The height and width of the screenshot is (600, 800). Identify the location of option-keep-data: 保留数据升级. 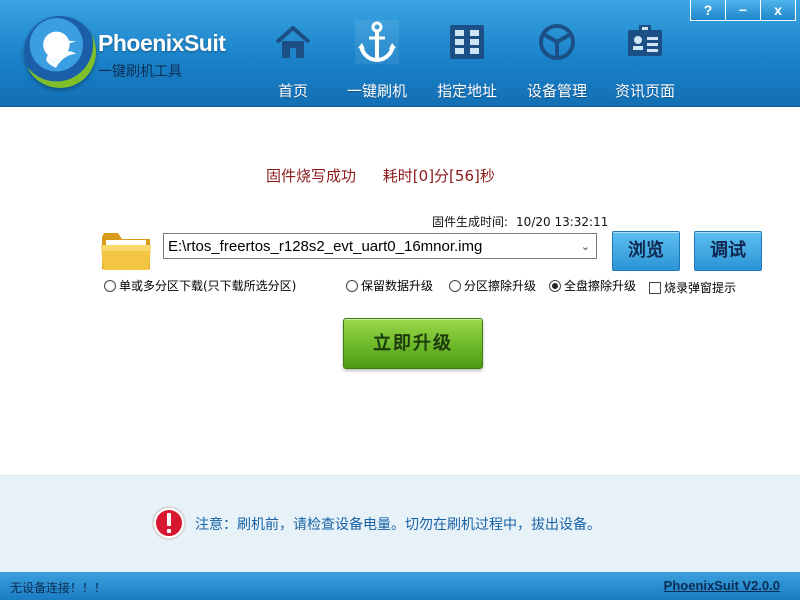
(389, 285).